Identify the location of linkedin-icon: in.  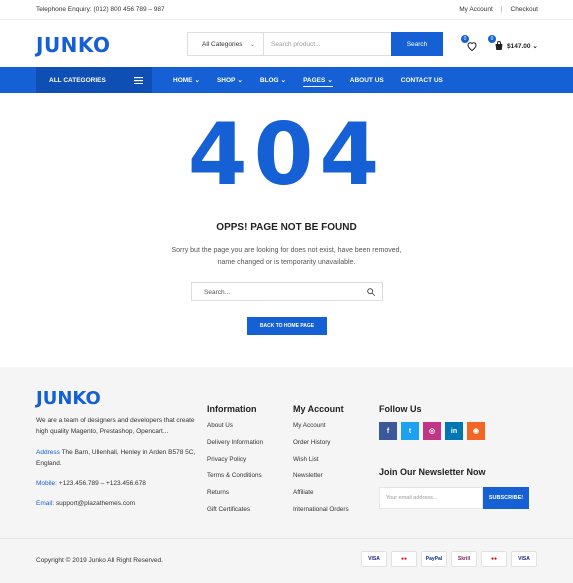
(454, 431).